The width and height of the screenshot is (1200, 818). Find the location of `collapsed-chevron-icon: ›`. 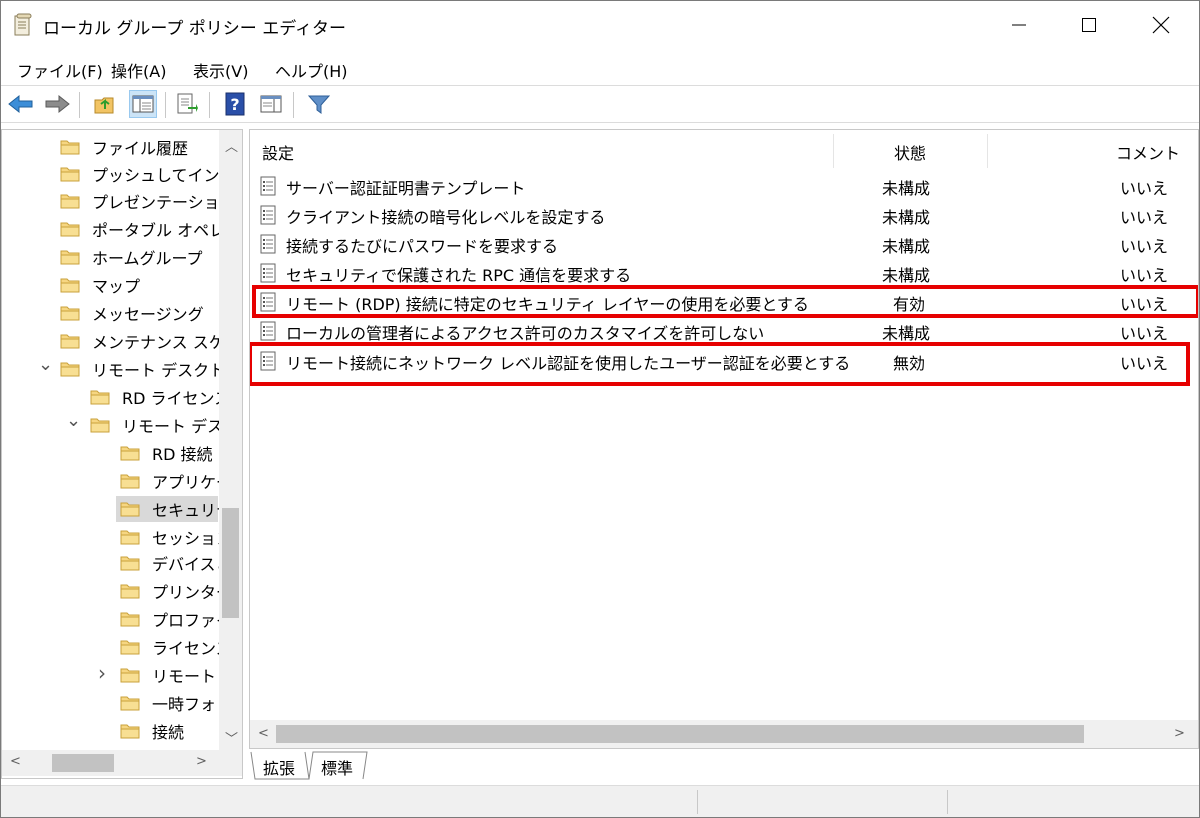

collapsed-chevron-icon: › is located at coordinates (102, 673).